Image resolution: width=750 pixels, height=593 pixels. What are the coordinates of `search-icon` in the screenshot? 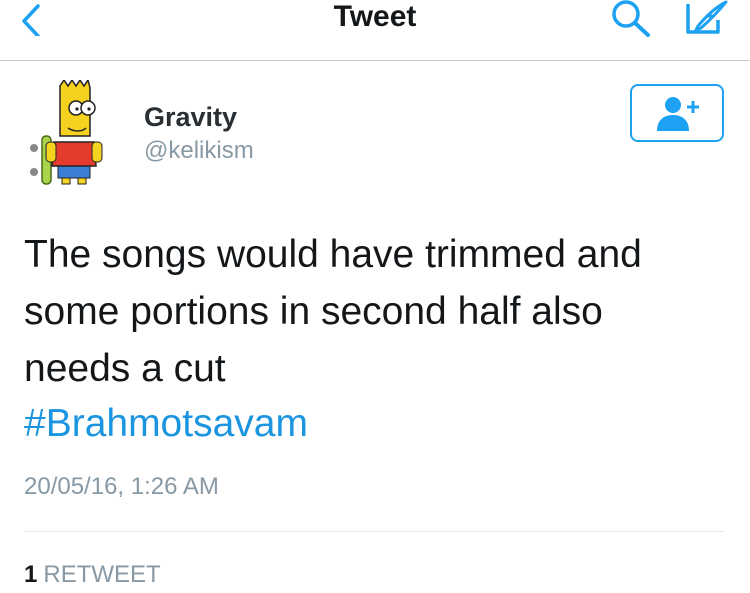 It's located at (631, 18).